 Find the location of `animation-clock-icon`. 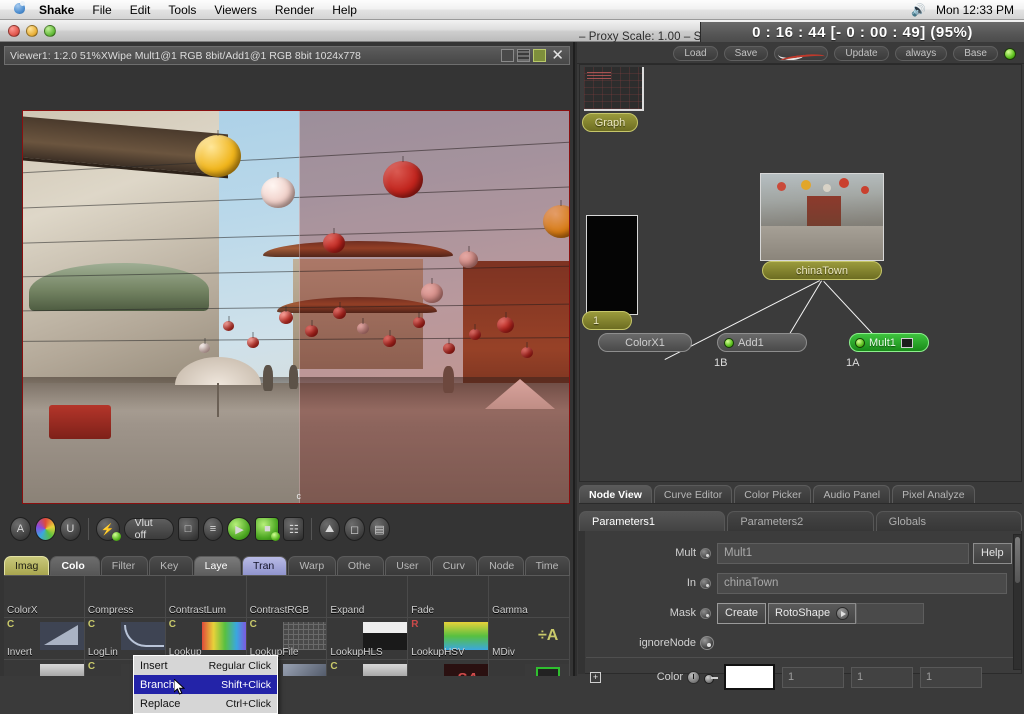

animation-clock-icon is located at coordinates (693, 677).